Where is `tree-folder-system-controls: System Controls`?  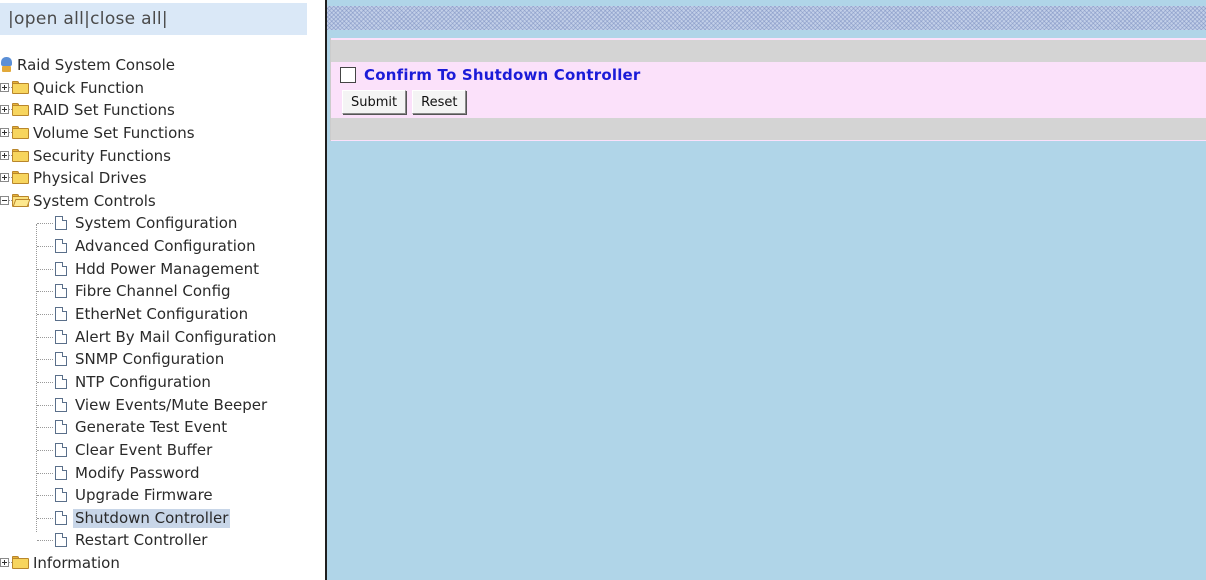
tree-folder-system-controls: System Controls is located at coordinates (162, 201).